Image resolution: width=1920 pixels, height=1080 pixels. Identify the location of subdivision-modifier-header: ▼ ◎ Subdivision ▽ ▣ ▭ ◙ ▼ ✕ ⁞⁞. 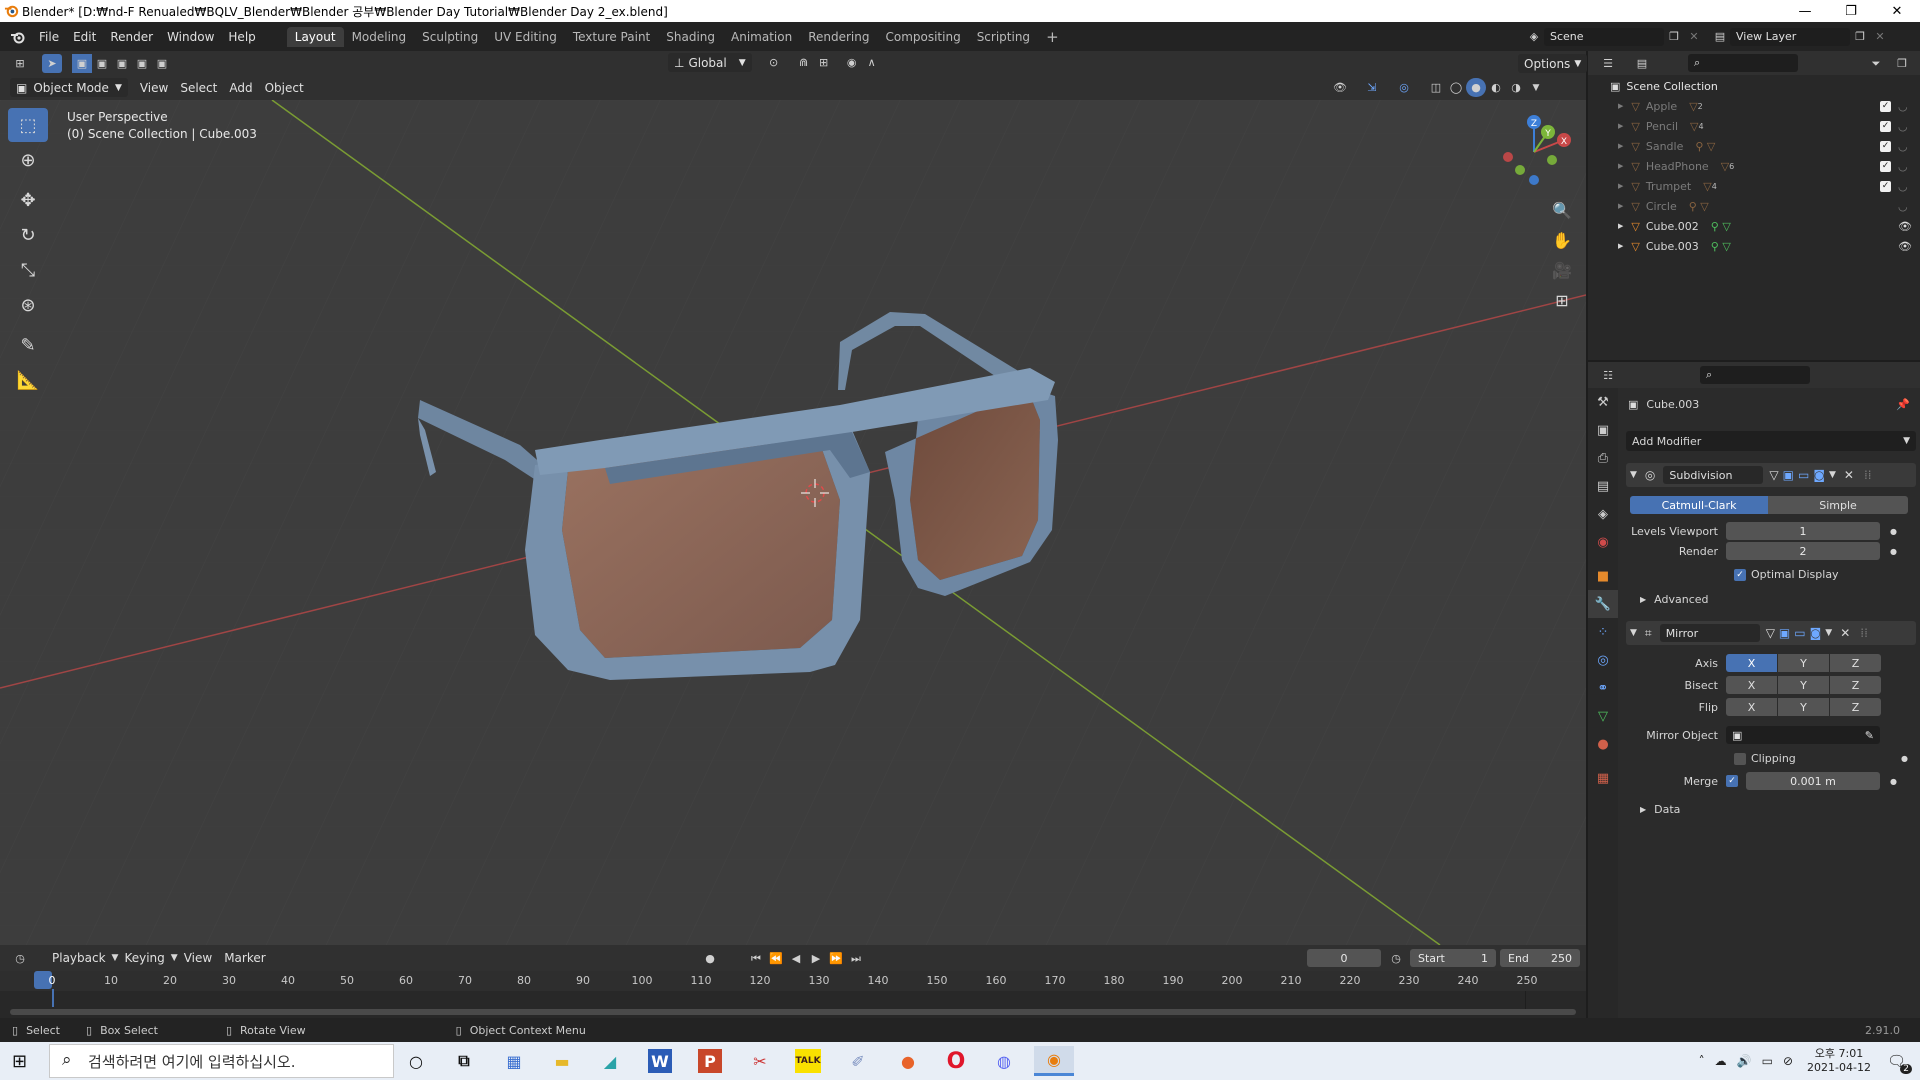
(1771, 475).